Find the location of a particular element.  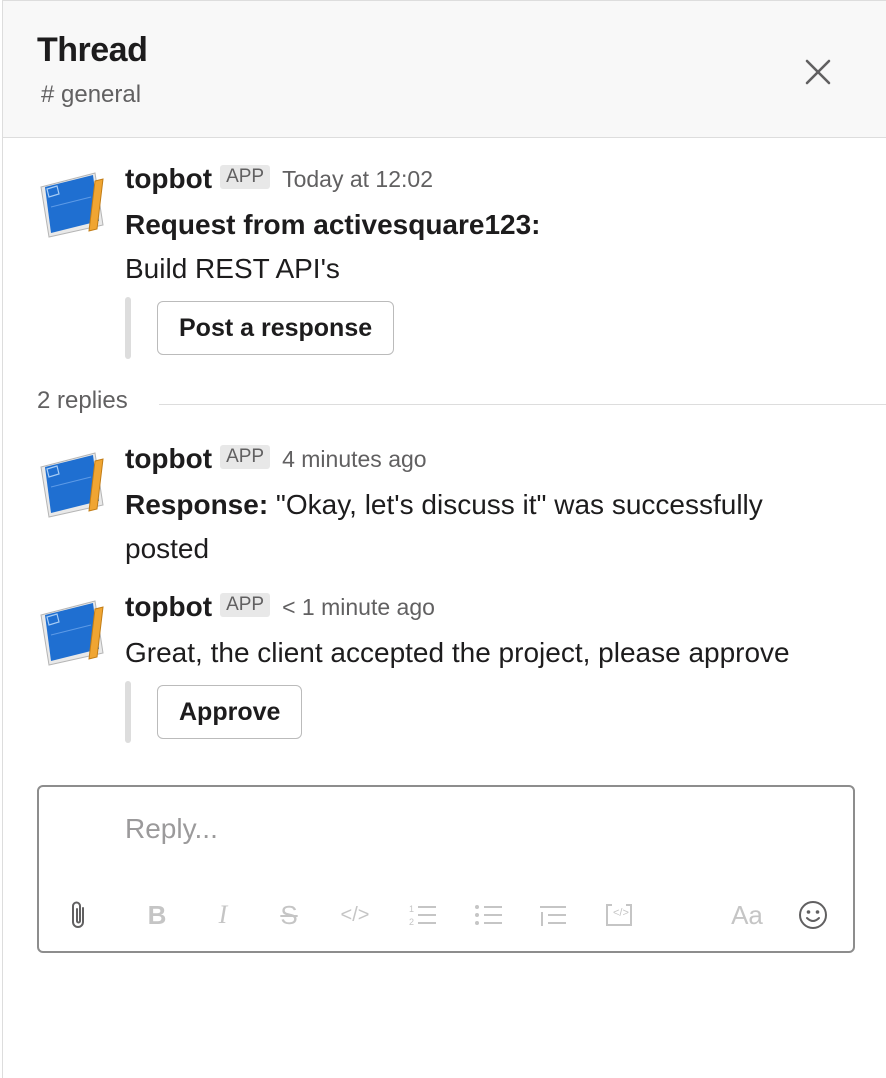

channel-link: # general is located at coordinates (91, 95).